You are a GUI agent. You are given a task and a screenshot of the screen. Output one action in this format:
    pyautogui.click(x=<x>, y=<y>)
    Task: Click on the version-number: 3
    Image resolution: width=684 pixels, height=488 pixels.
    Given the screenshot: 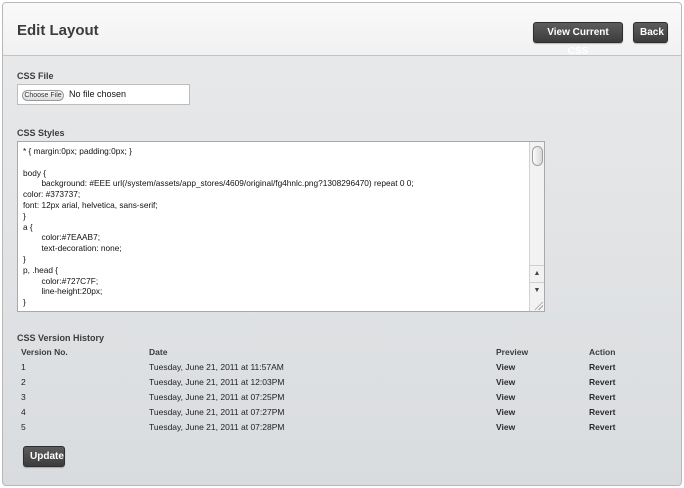 What is the action you would take?
    pyautogui.click(x=23, y=397)
    